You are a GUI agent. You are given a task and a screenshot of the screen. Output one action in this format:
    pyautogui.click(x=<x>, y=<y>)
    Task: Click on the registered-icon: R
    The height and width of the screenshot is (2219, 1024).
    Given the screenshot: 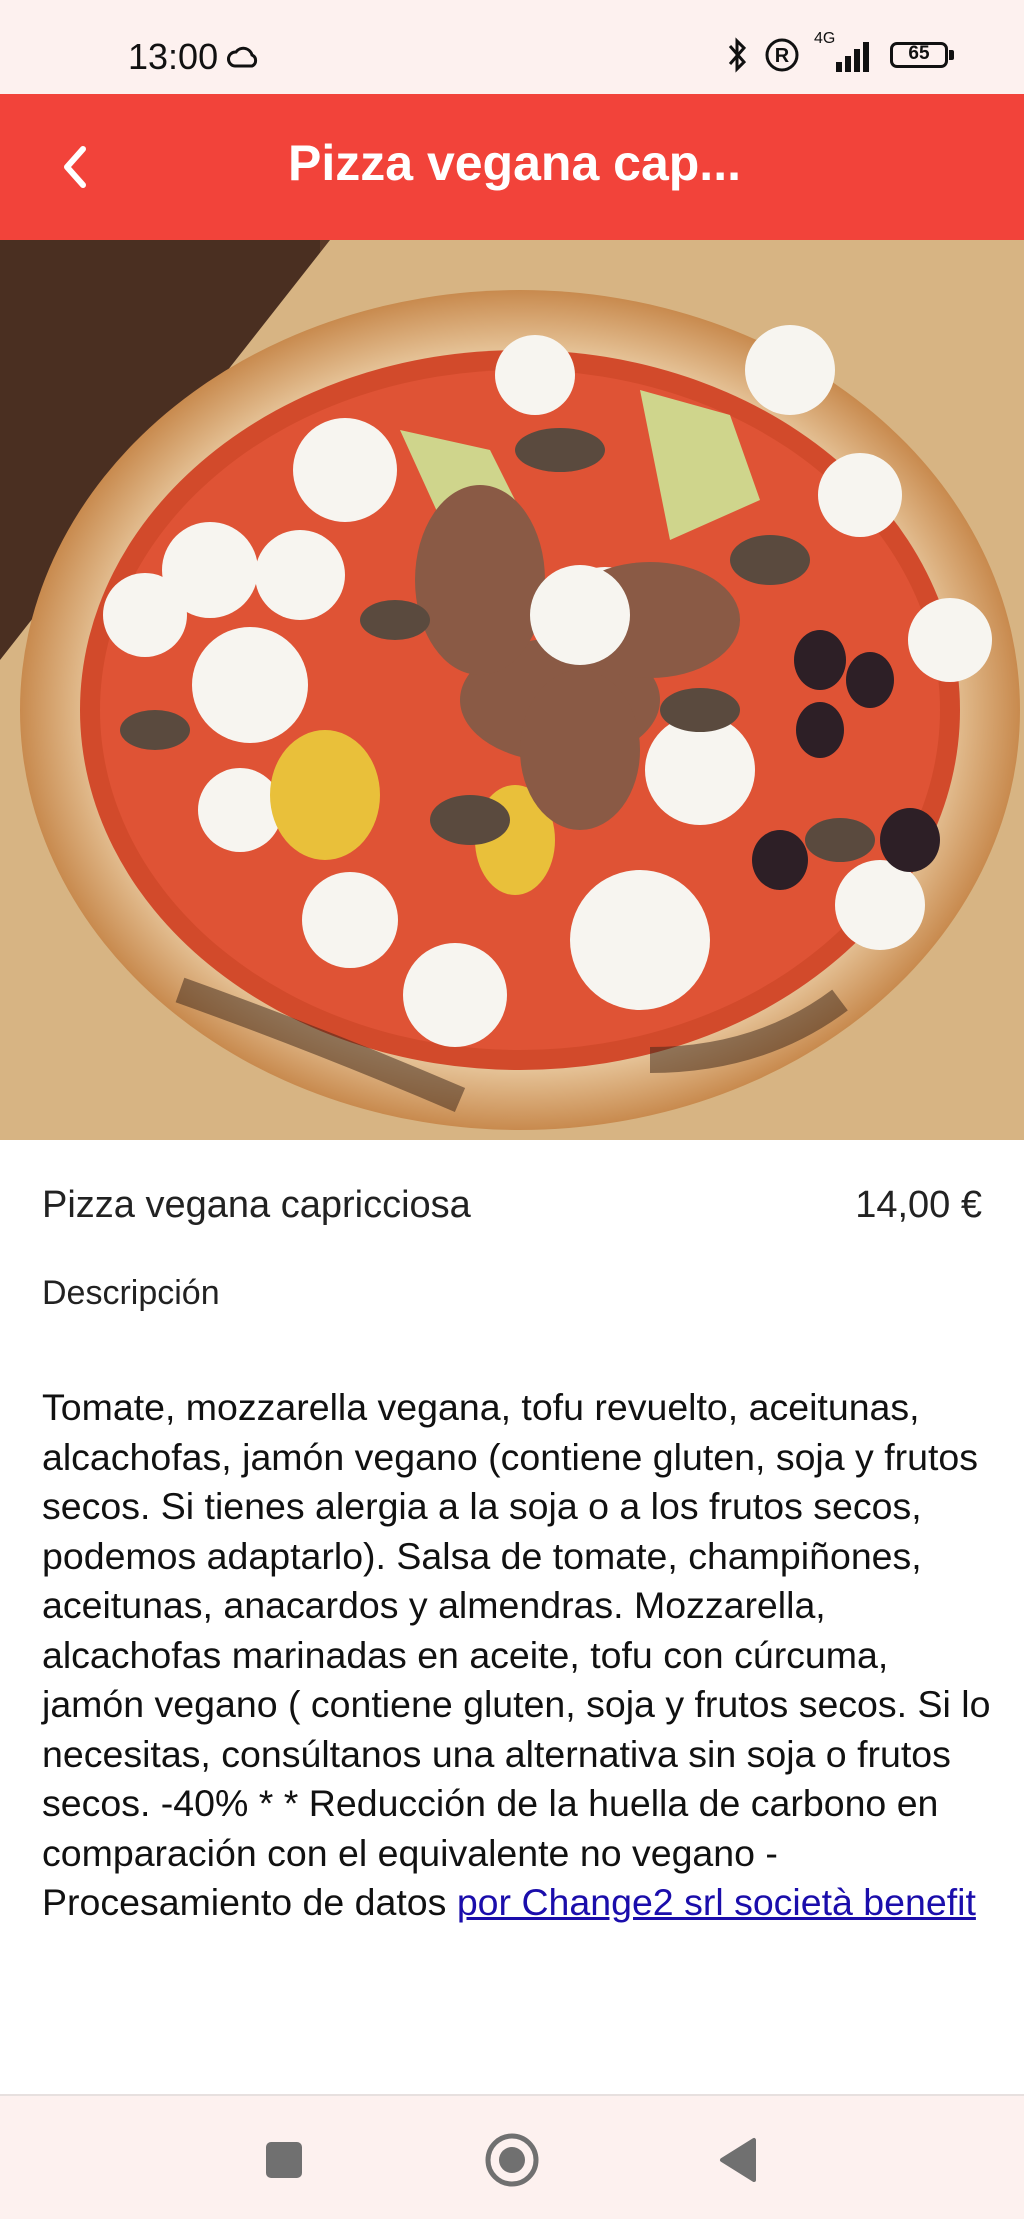 What is the action you would take?
    pyautogui.click(x=782, y=55)
    